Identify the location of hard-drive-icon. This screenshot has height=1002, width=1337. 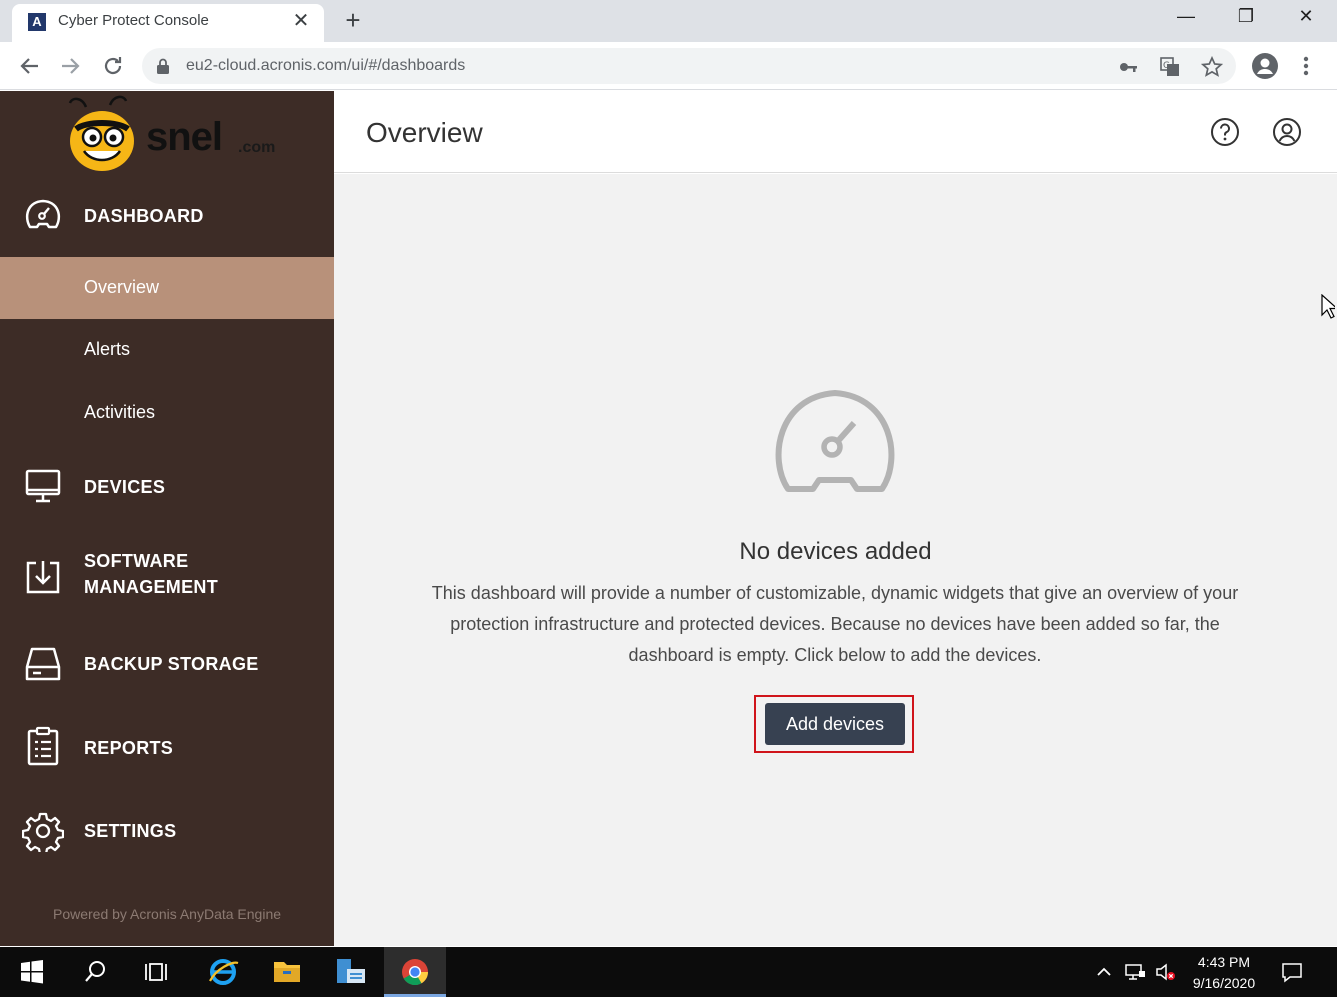
(43, 664).